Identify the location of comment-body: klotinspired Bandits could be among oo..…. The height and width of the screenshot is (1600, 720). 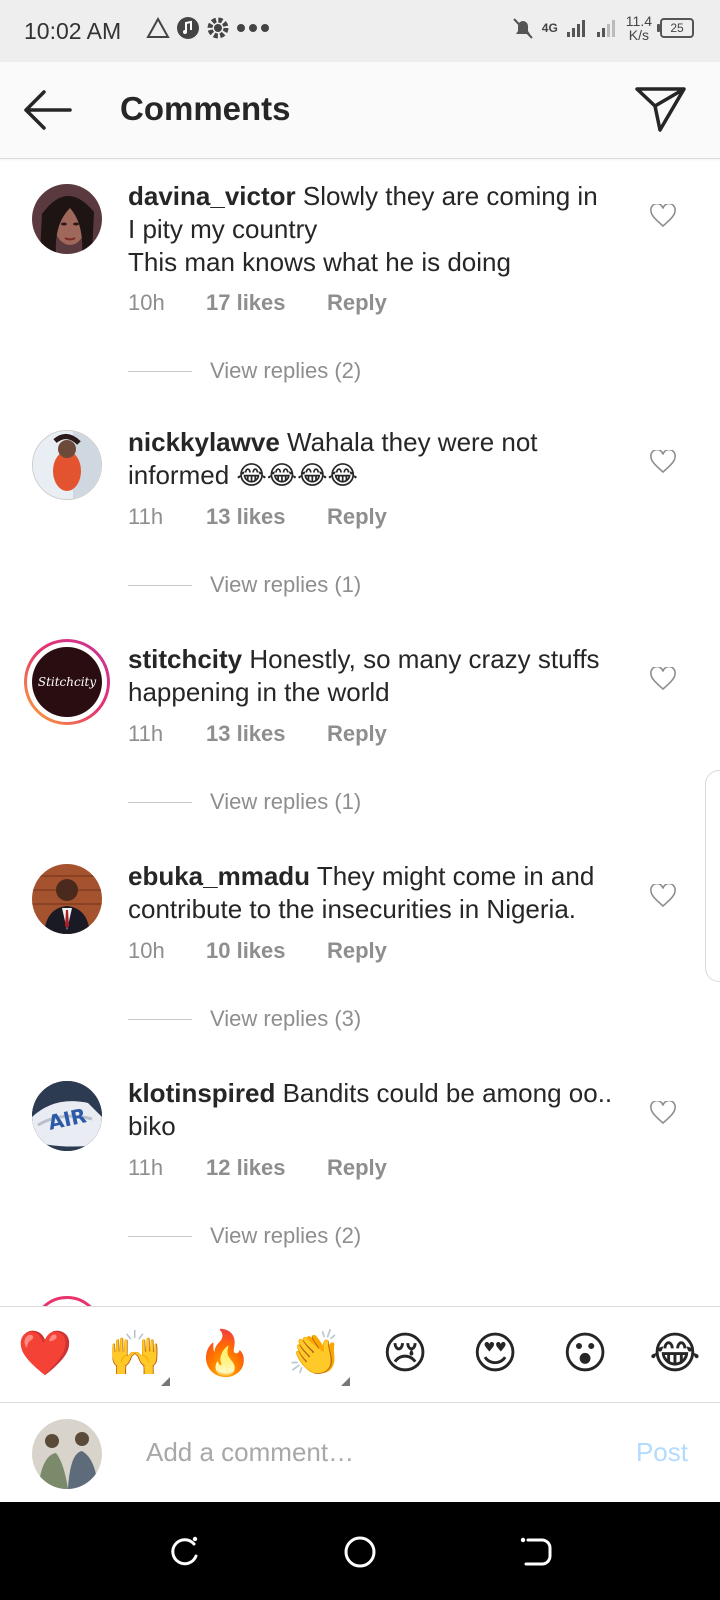
(373, 1110).